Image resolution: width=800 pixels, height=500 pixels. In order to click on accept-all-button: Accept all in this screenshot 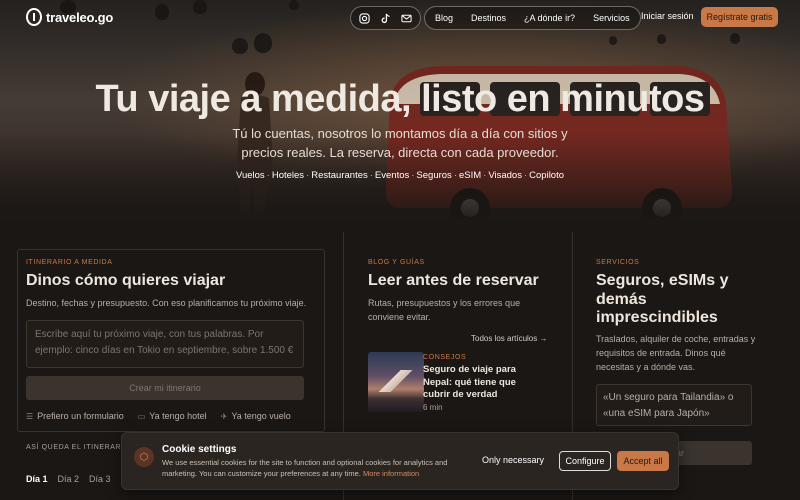, I will do `click(643, 461)`.